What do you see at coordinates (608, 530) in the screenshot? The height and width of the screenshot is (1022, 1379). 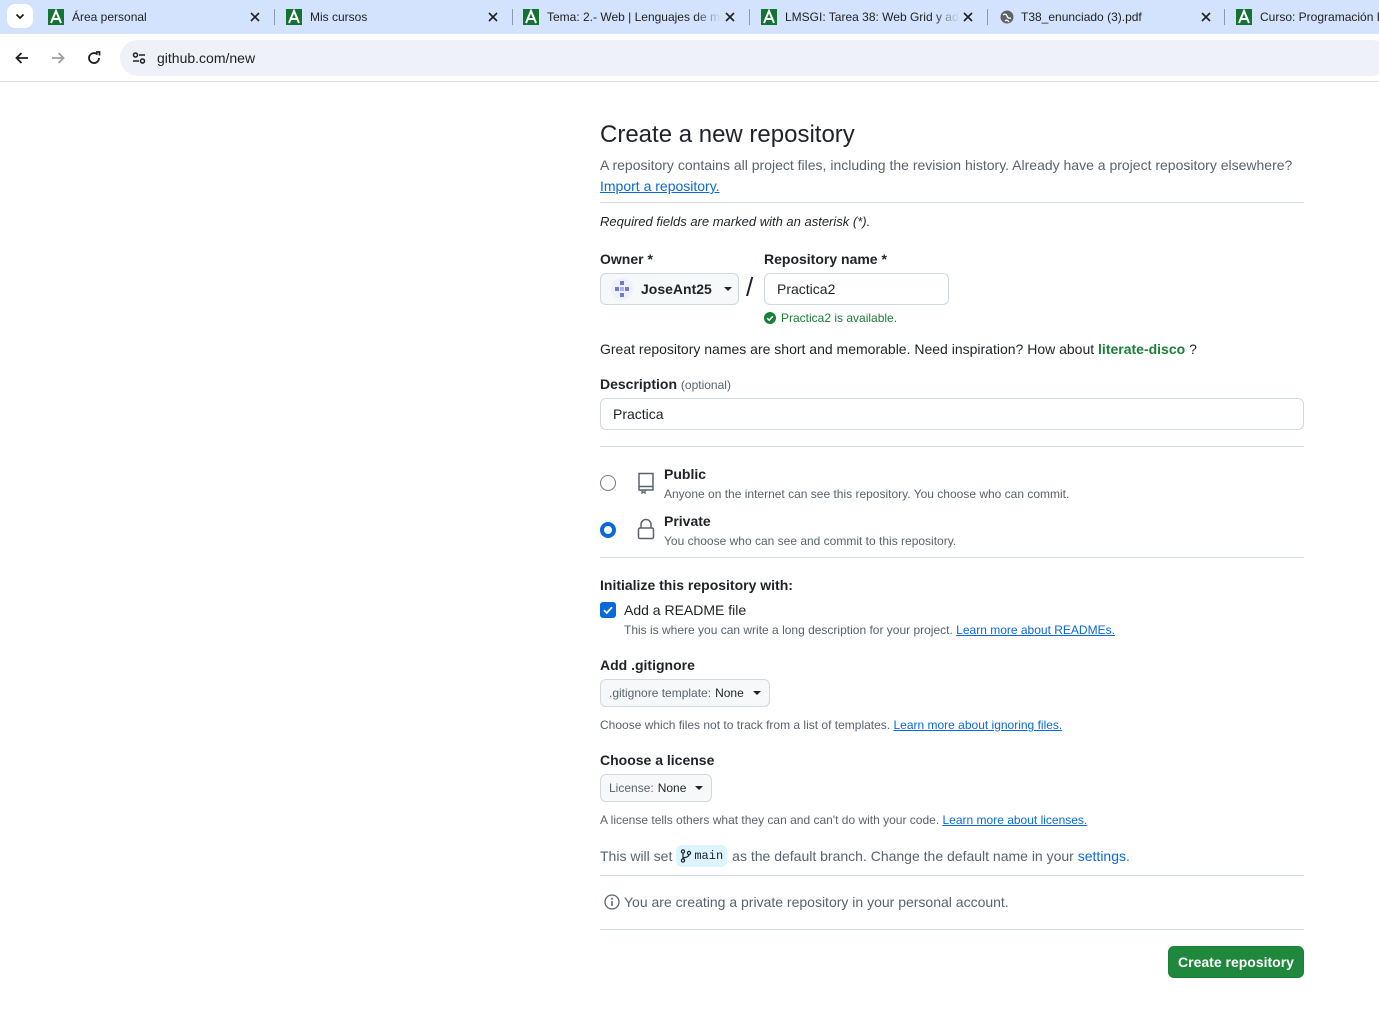 I see `private-radio` at bounding box center [608, 530].